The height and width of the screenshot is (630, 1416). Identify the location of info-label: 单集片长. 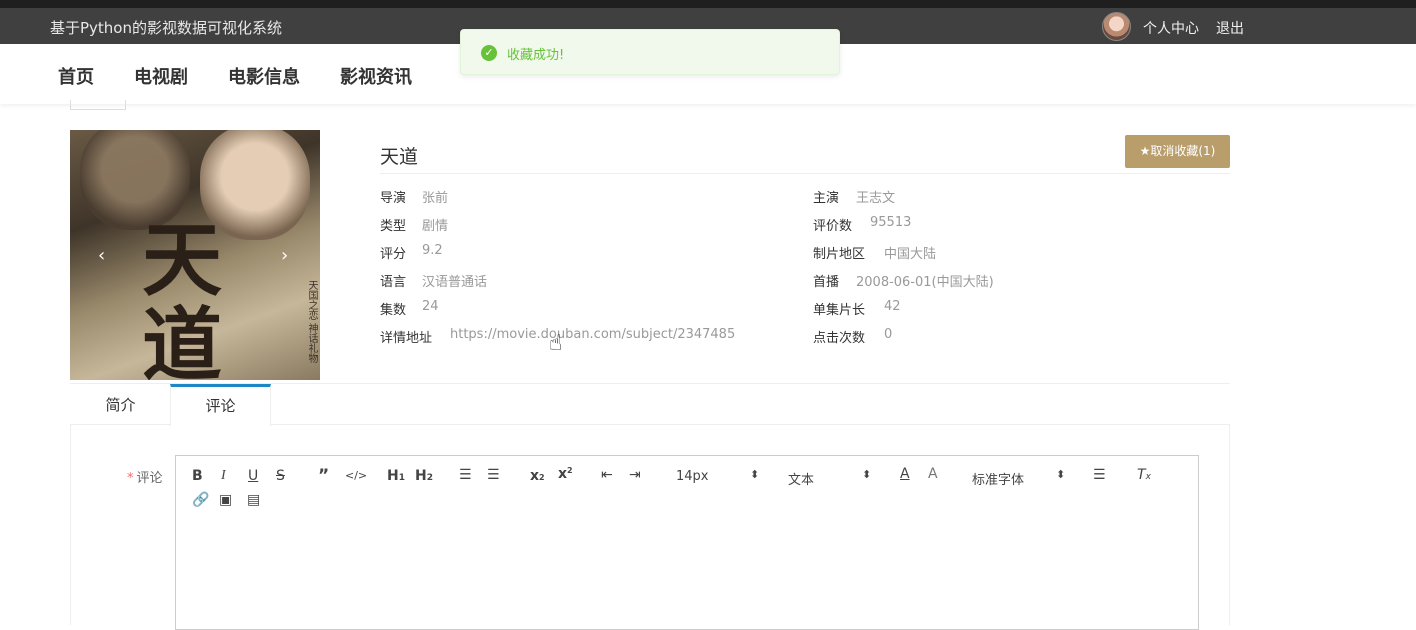
(839, 310).